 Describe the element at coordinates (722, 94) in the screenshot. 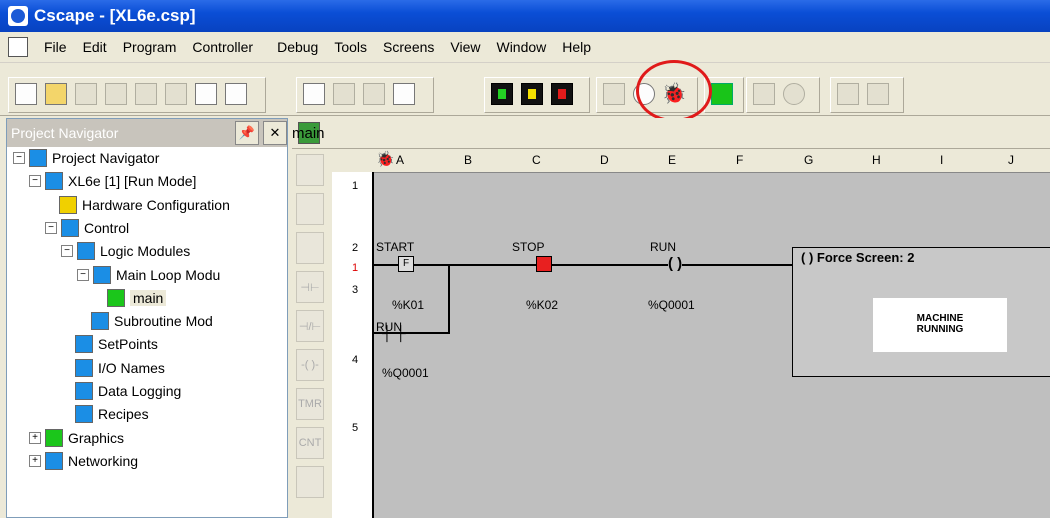

I see `graphics-editor-button` at that location.